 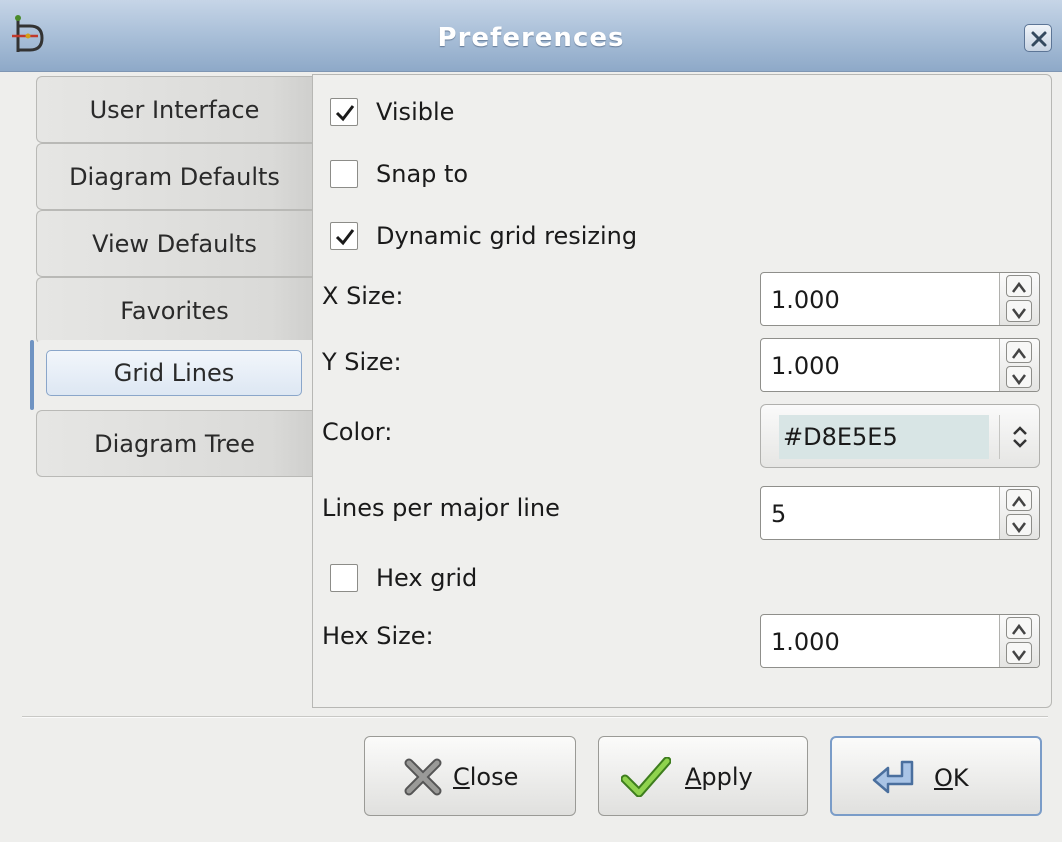 I want to click on visible-checkbox, so click(x=344, y=112).